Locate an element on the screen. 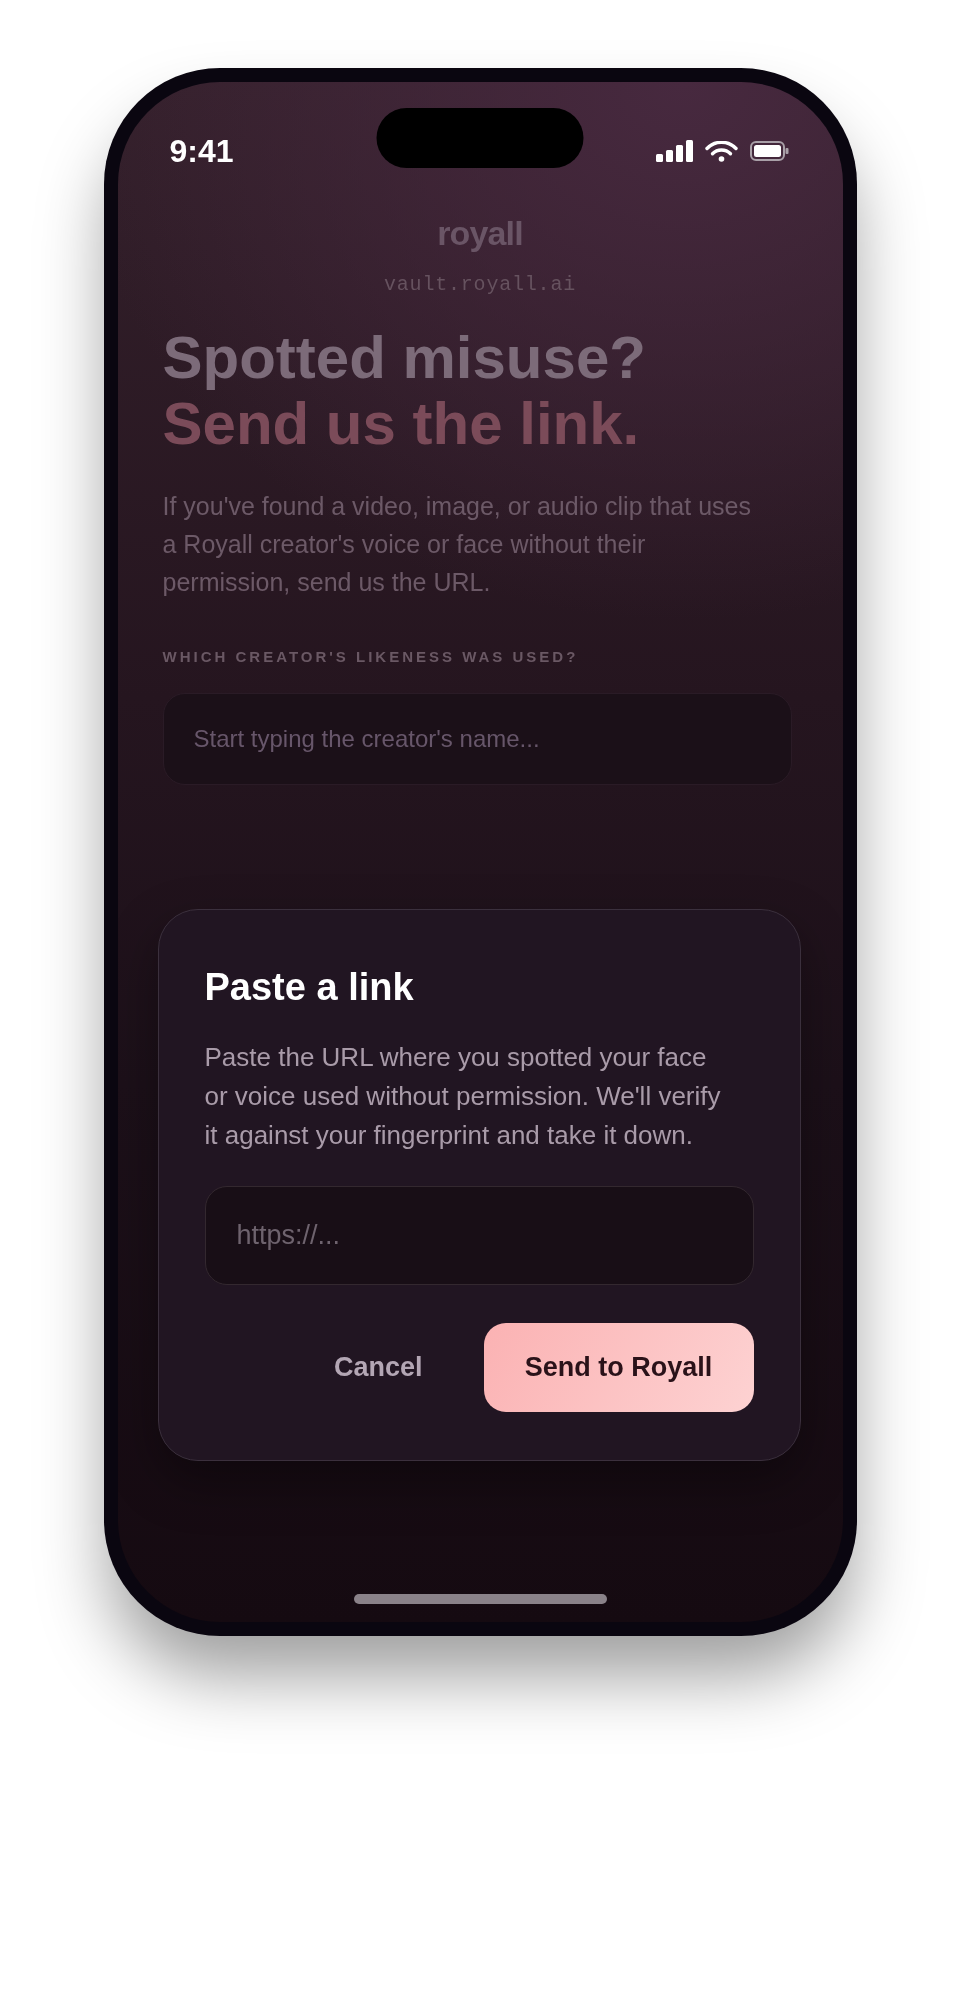  send-button: Send to Royall is located at coordinates (618, 1367).